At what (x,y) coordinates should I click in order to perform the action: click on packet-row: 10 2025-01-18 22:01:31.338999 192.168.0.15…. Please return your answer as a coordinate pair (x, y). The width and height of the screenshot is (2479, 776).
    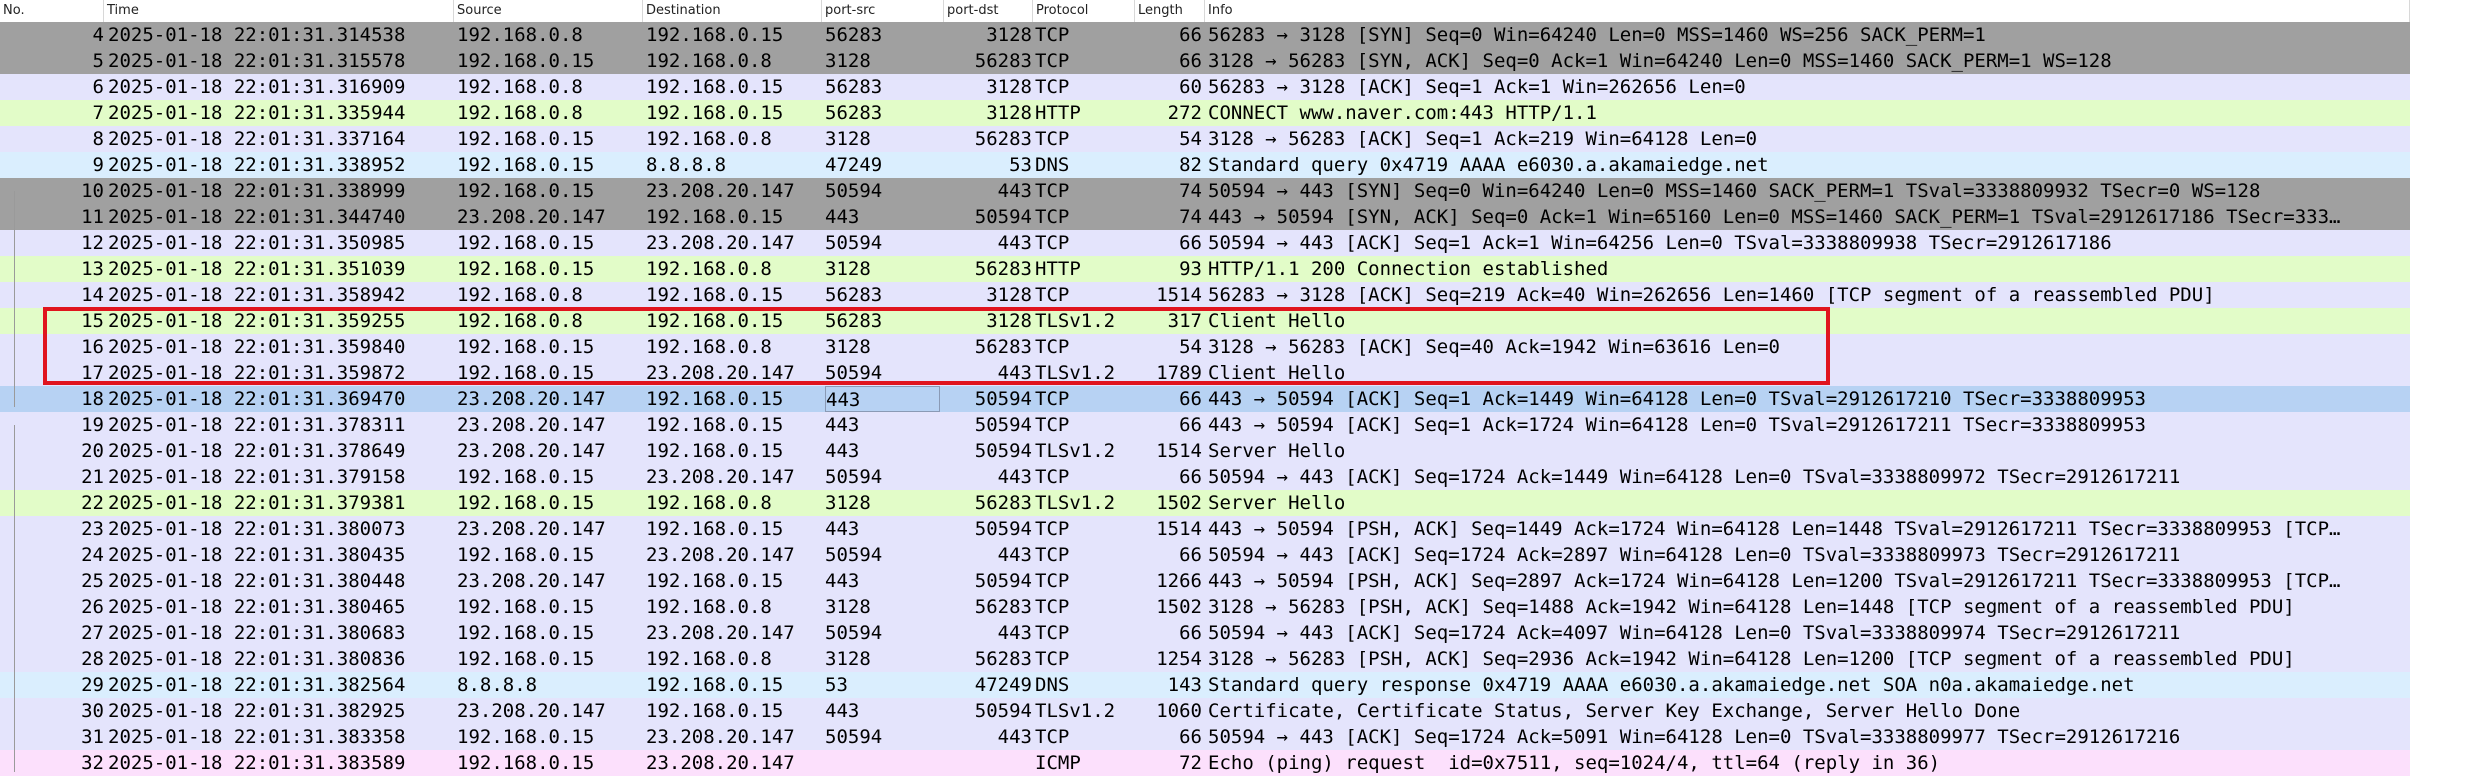
    Looking at the image, I should click on (1205, 191).